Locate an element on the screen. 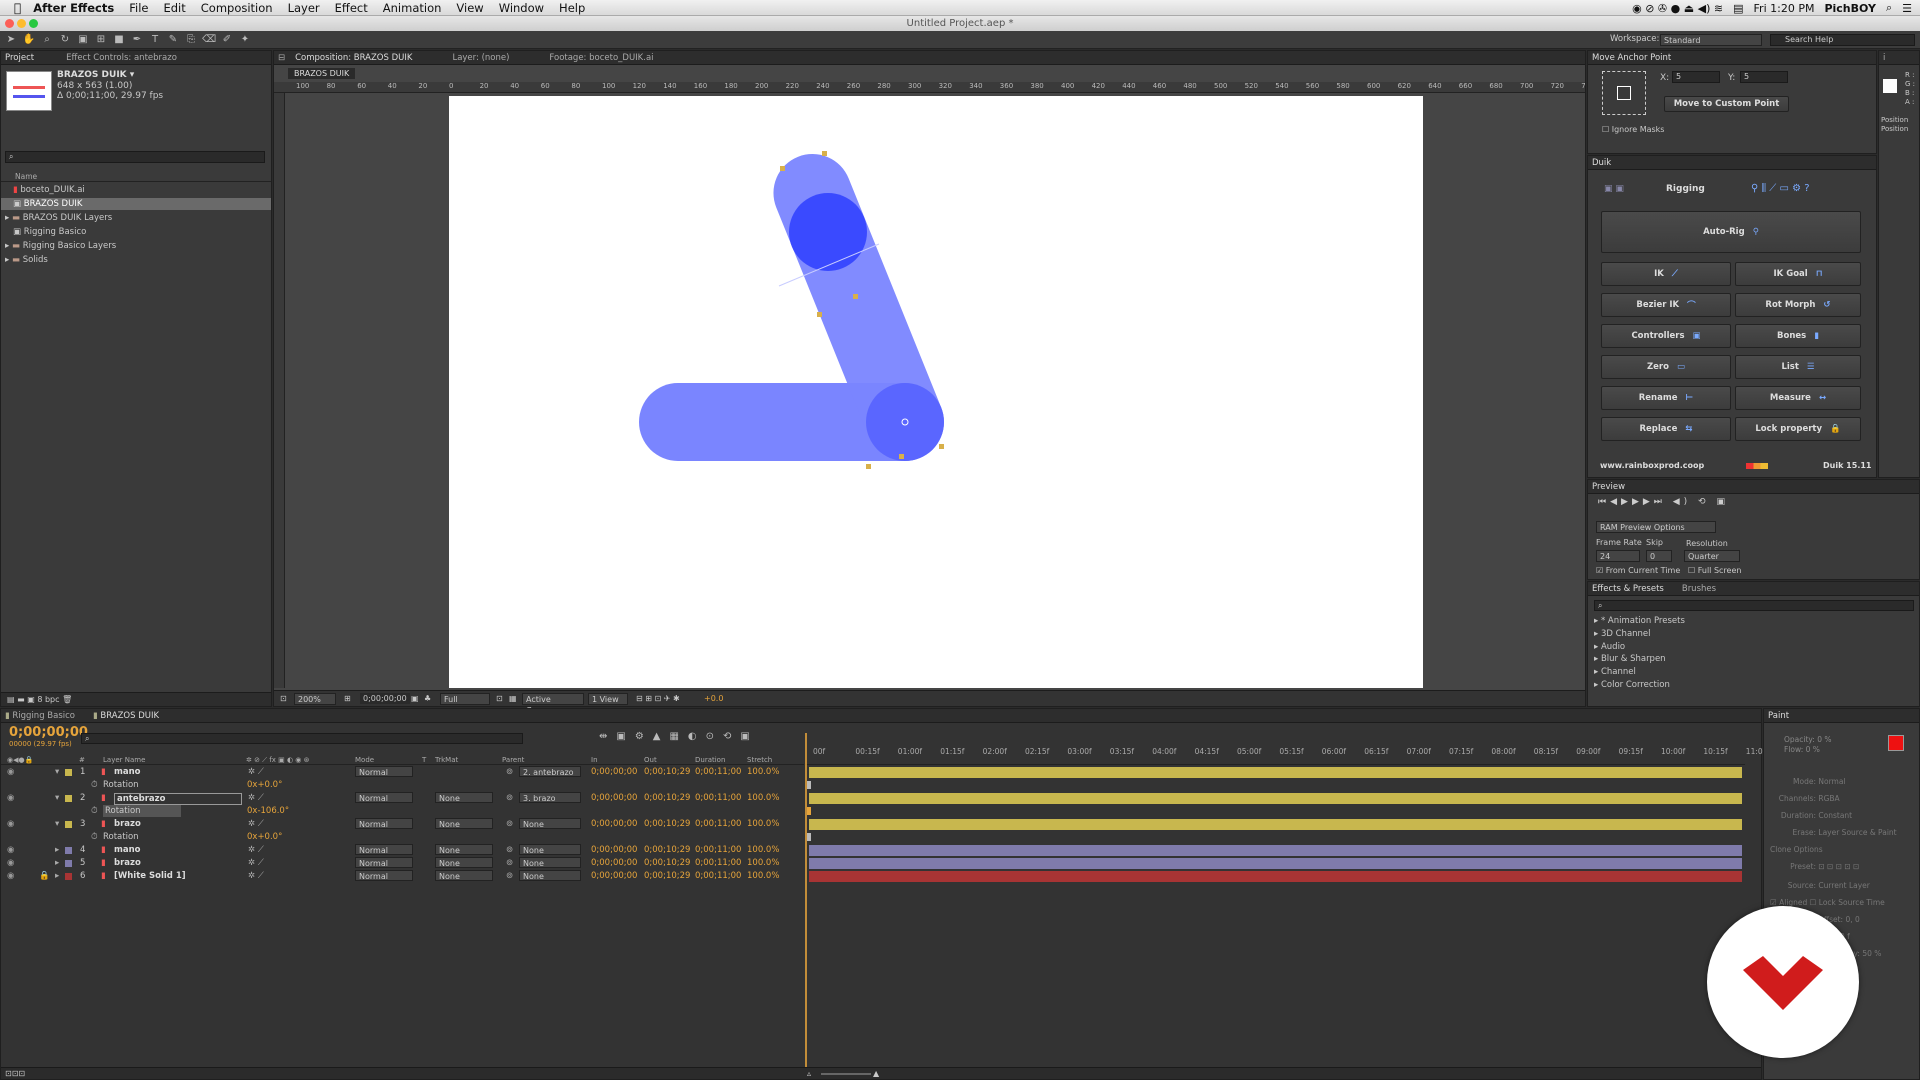  tab-footage: Footage: boceto_DUIK.ai is located at coordinates (601, 58).